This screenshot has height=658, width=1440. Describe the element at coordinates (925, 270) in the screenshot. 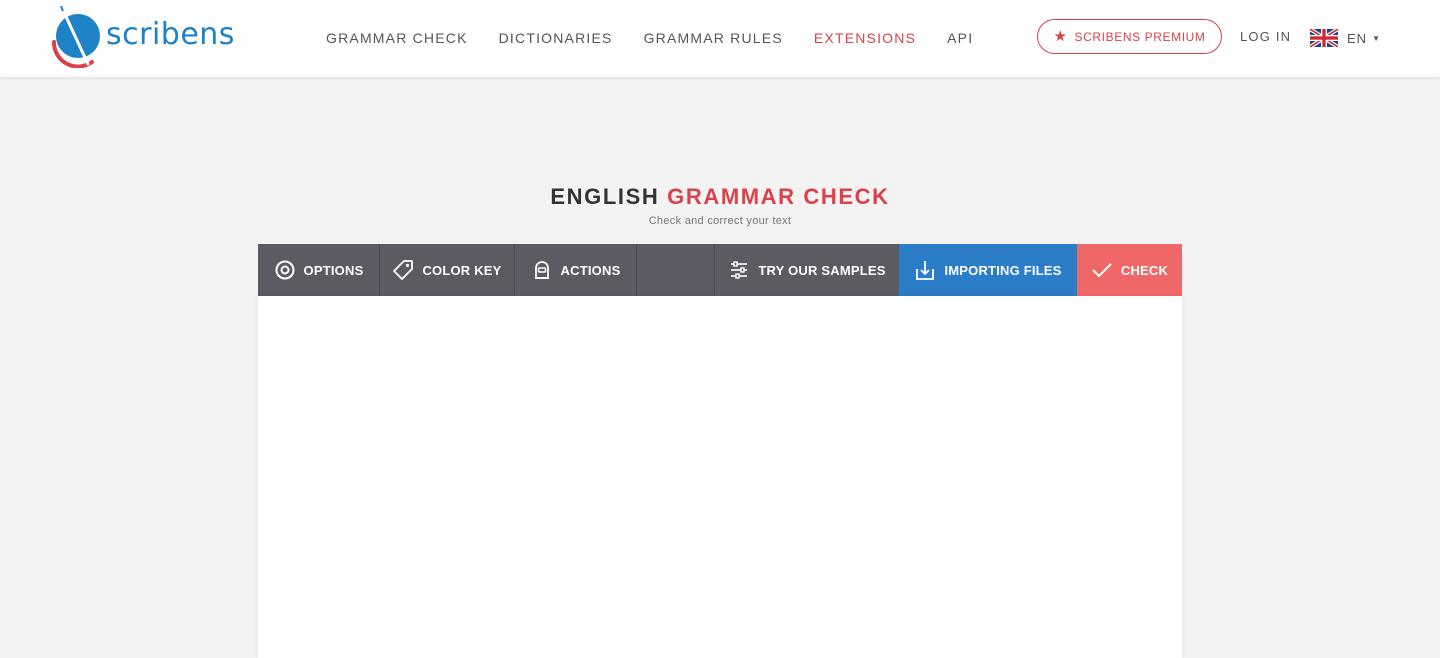

I see `download-icon` at that location.